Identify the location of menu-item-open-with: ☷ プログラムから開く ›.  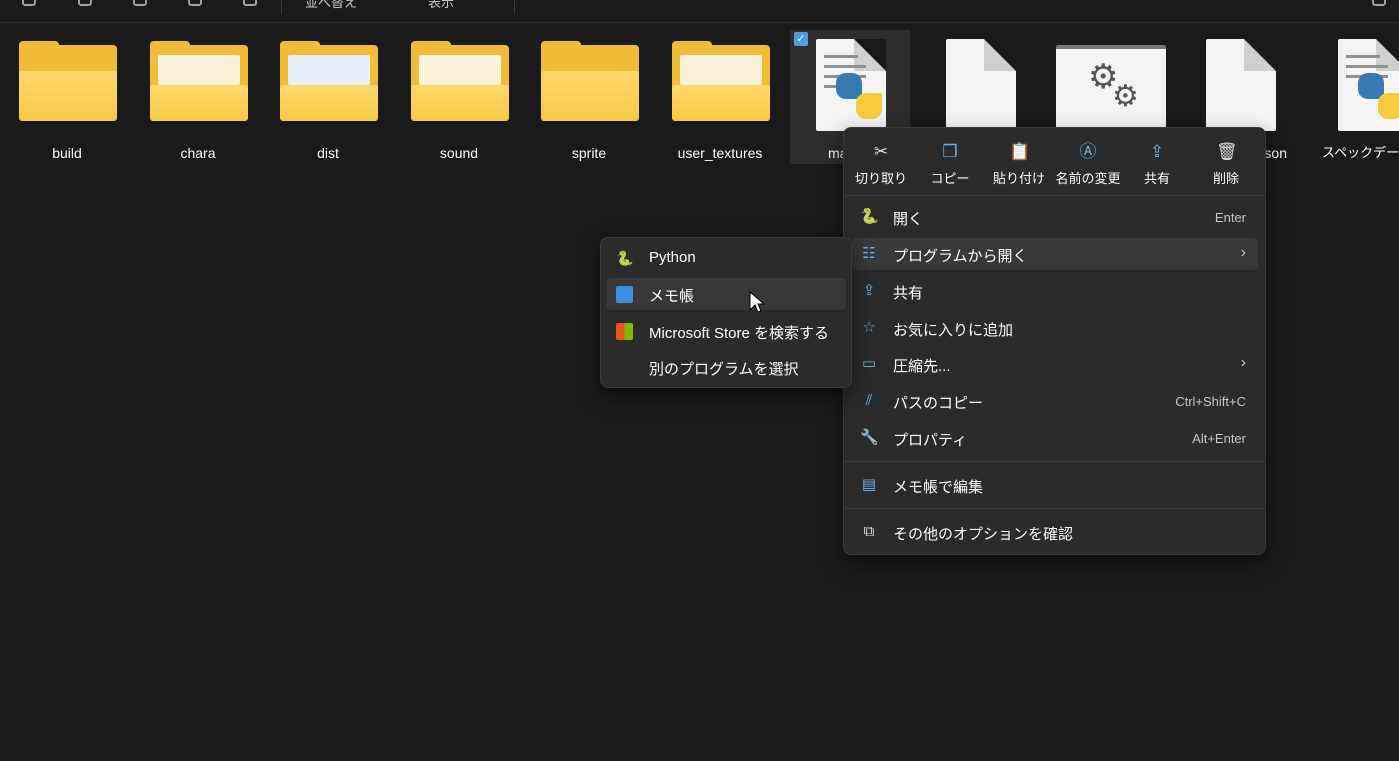
(1055, 254).